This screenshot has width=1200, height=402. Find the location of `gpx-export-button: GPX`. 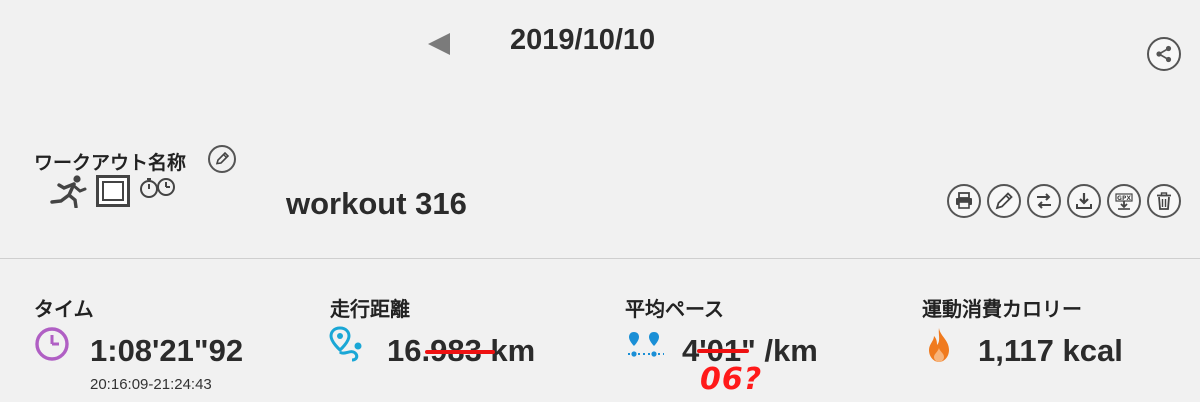

gpx-export-button: GPX is located at coordinates (1124, 201).